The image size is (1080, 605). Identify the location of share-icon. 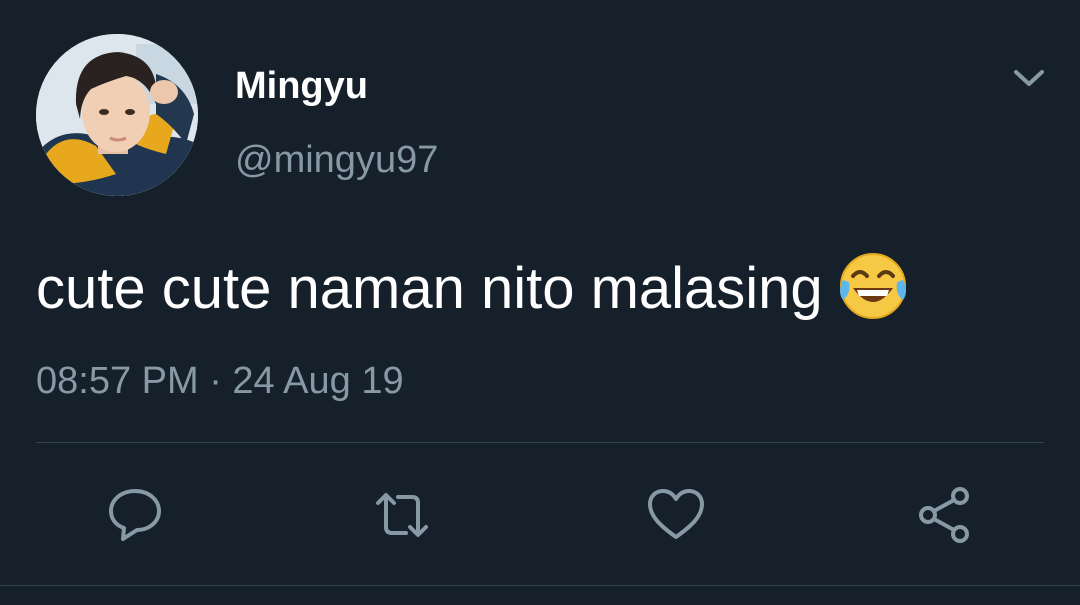
(944, 515).